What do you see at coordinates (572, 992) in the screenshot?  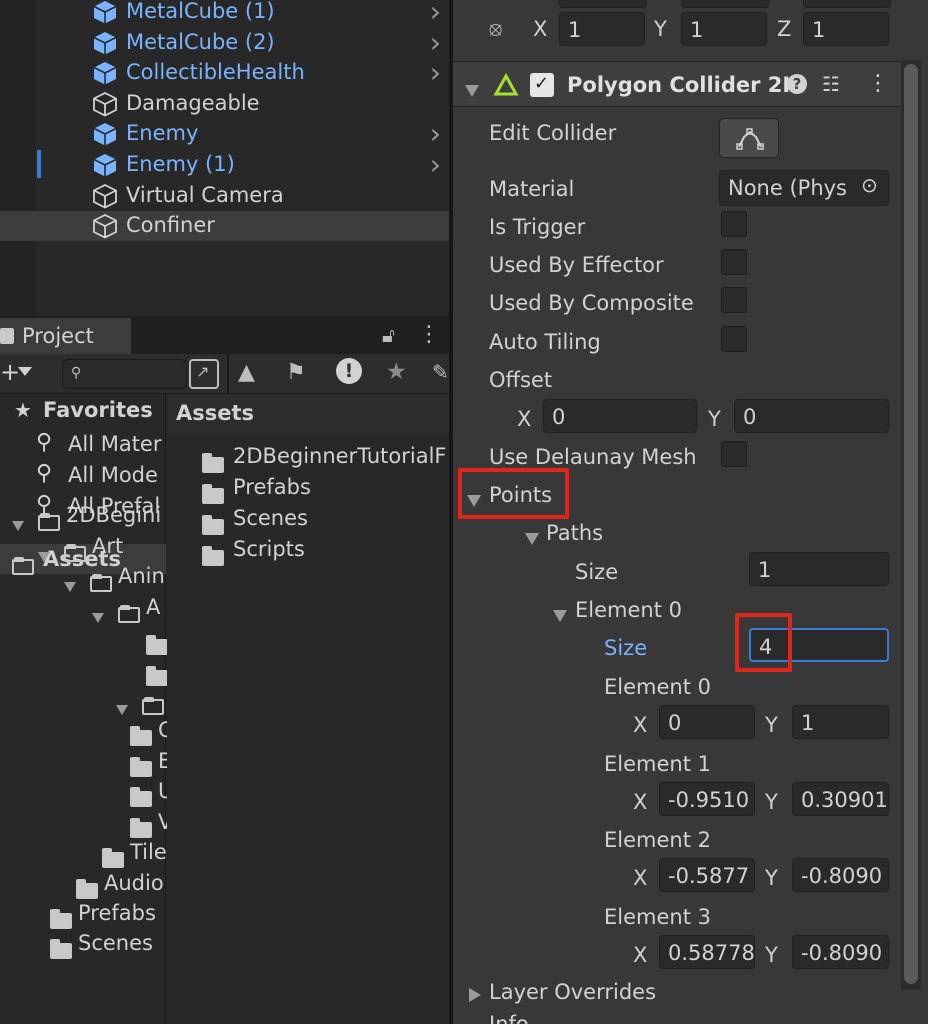 I see `layer-overrides-label: Layer Overrides` at bounding box center [572, 992].